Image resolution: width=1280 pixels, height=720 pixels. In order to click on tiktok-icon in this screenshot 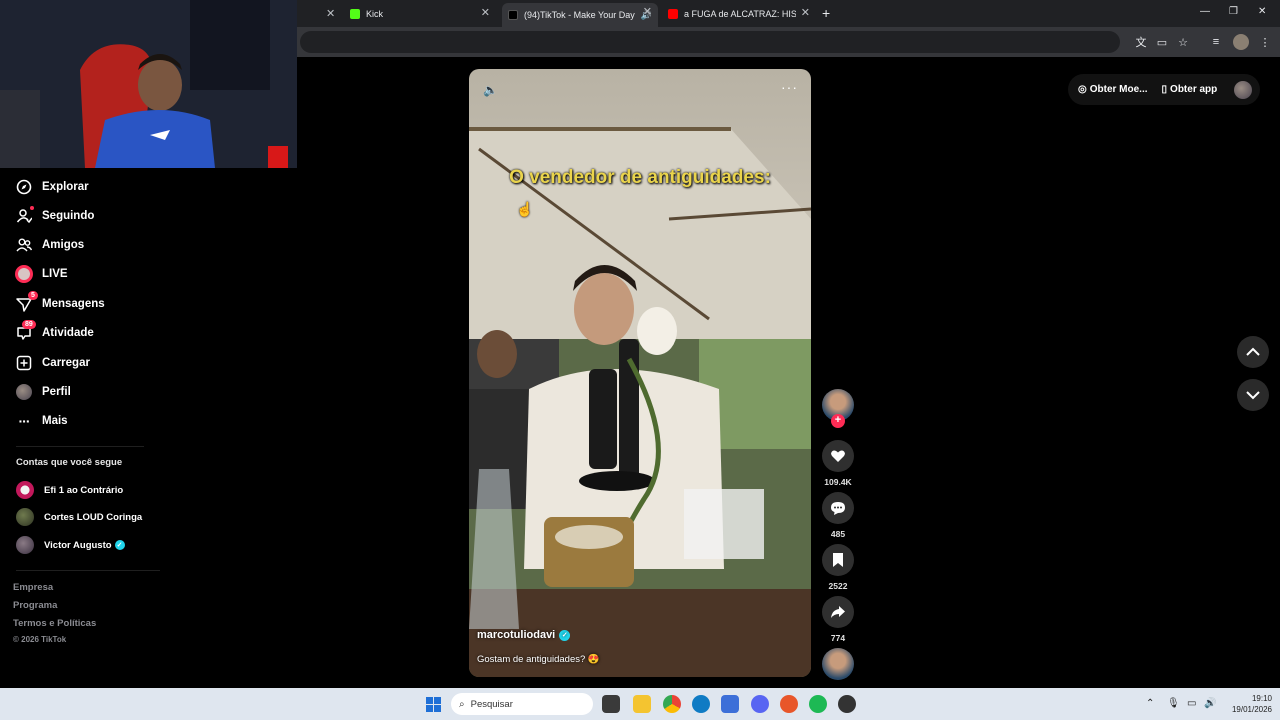, I will do `click(513, 15)`.